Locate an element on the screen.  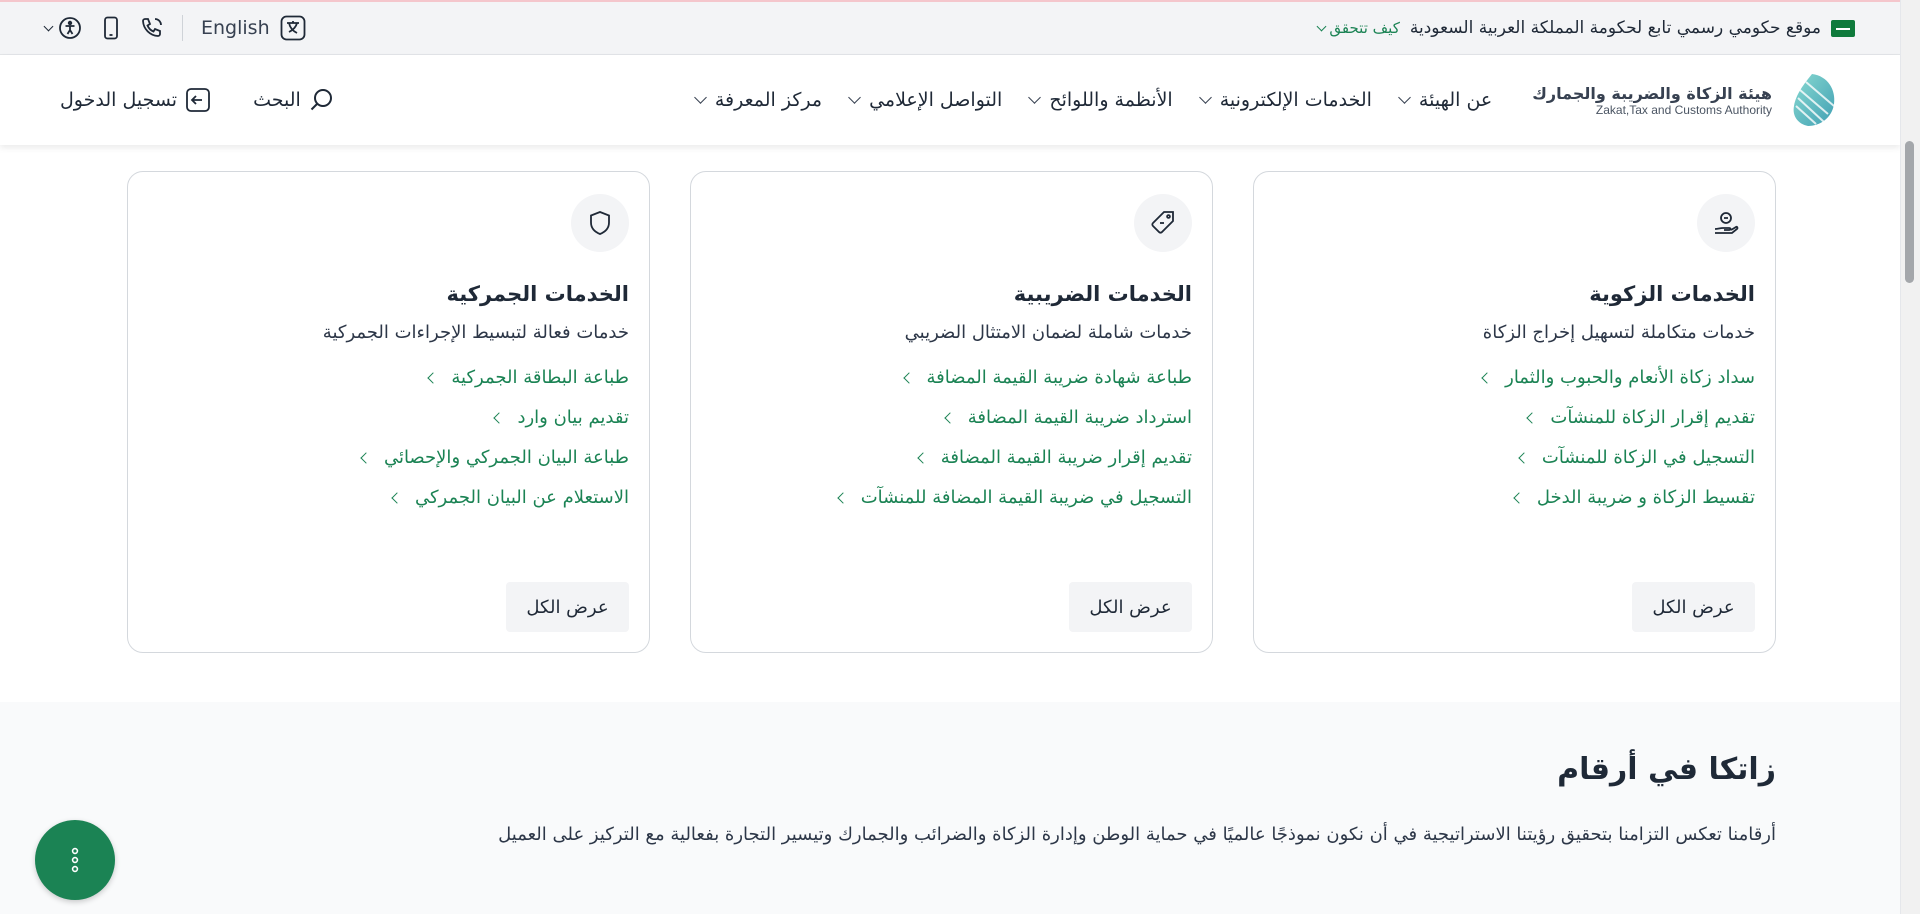
divider is located at coordinates (182, 28).